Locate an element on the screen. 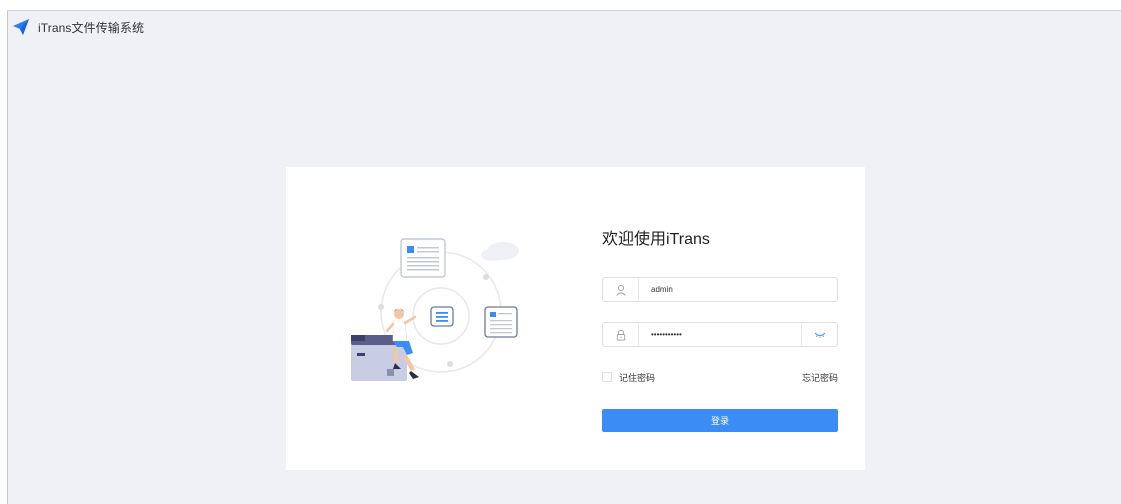 The width and height of the screenshot is (1121, 504). app-logo-icon is located at coordinates (21, 27).